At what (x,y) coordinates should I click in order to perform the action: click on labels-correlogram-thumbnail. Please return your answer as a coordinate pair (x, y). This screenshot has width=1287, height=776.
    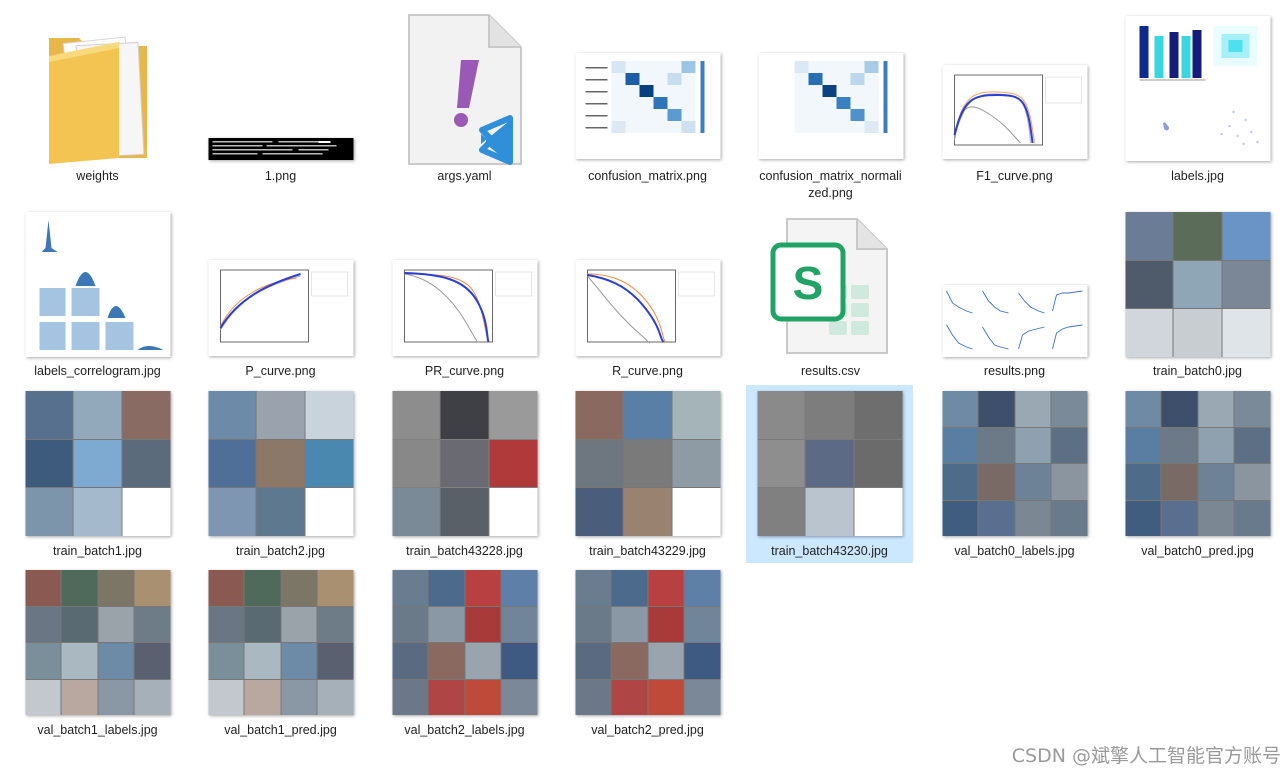
    Looking at the image, I should click on (97, 284).